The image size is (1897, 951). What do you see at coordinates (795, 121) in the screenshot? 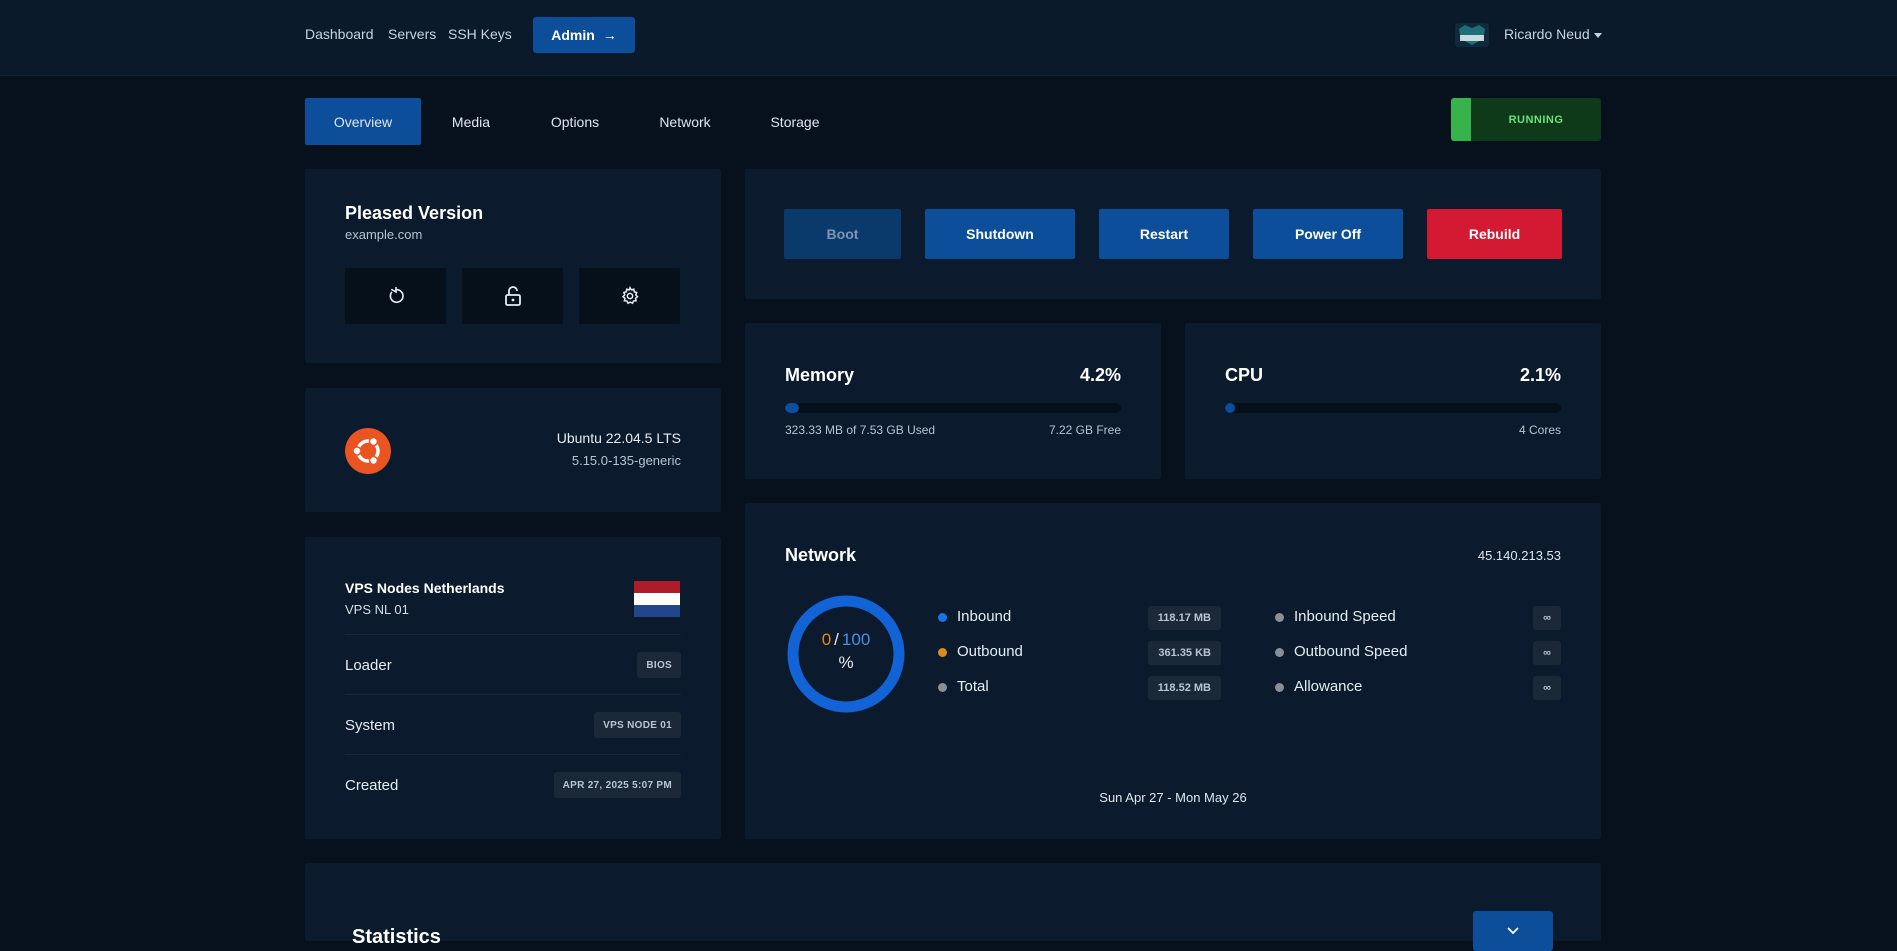
I see `tab-storage: Storage` at bounding box center [795, 121].